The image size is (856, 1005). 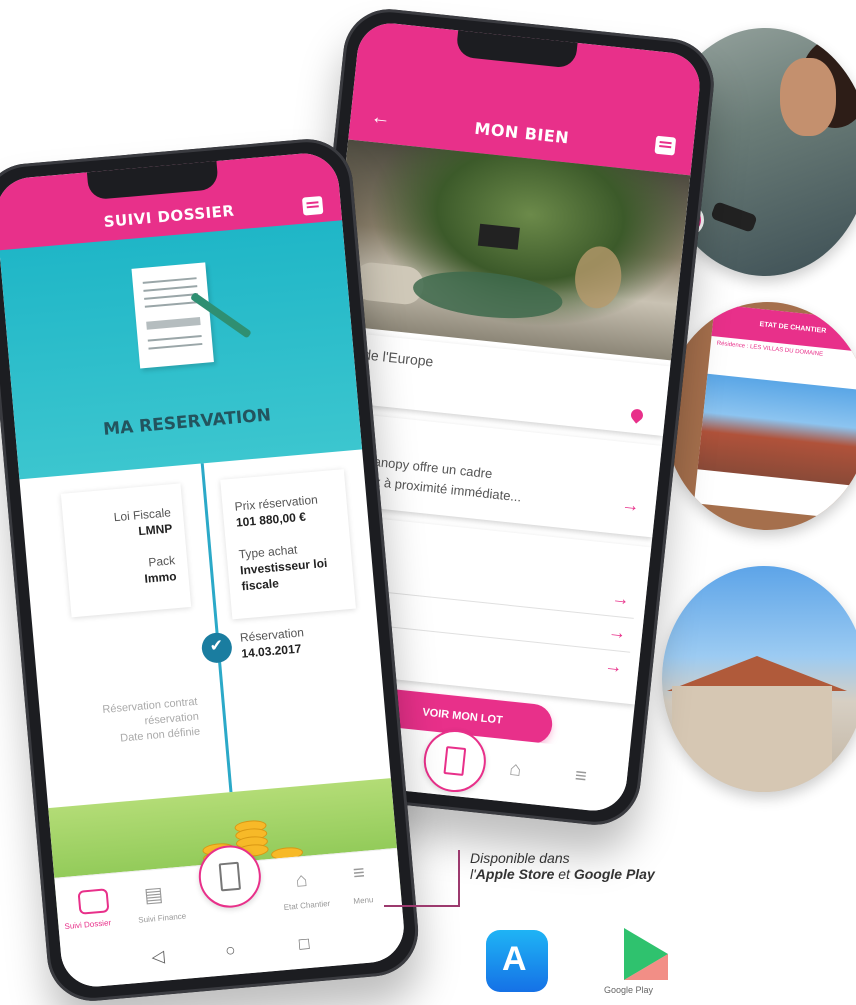 What do you see at coordinates (759, 679) in the screenshot?
I see `house-photo` at bounding box center [759, 679].